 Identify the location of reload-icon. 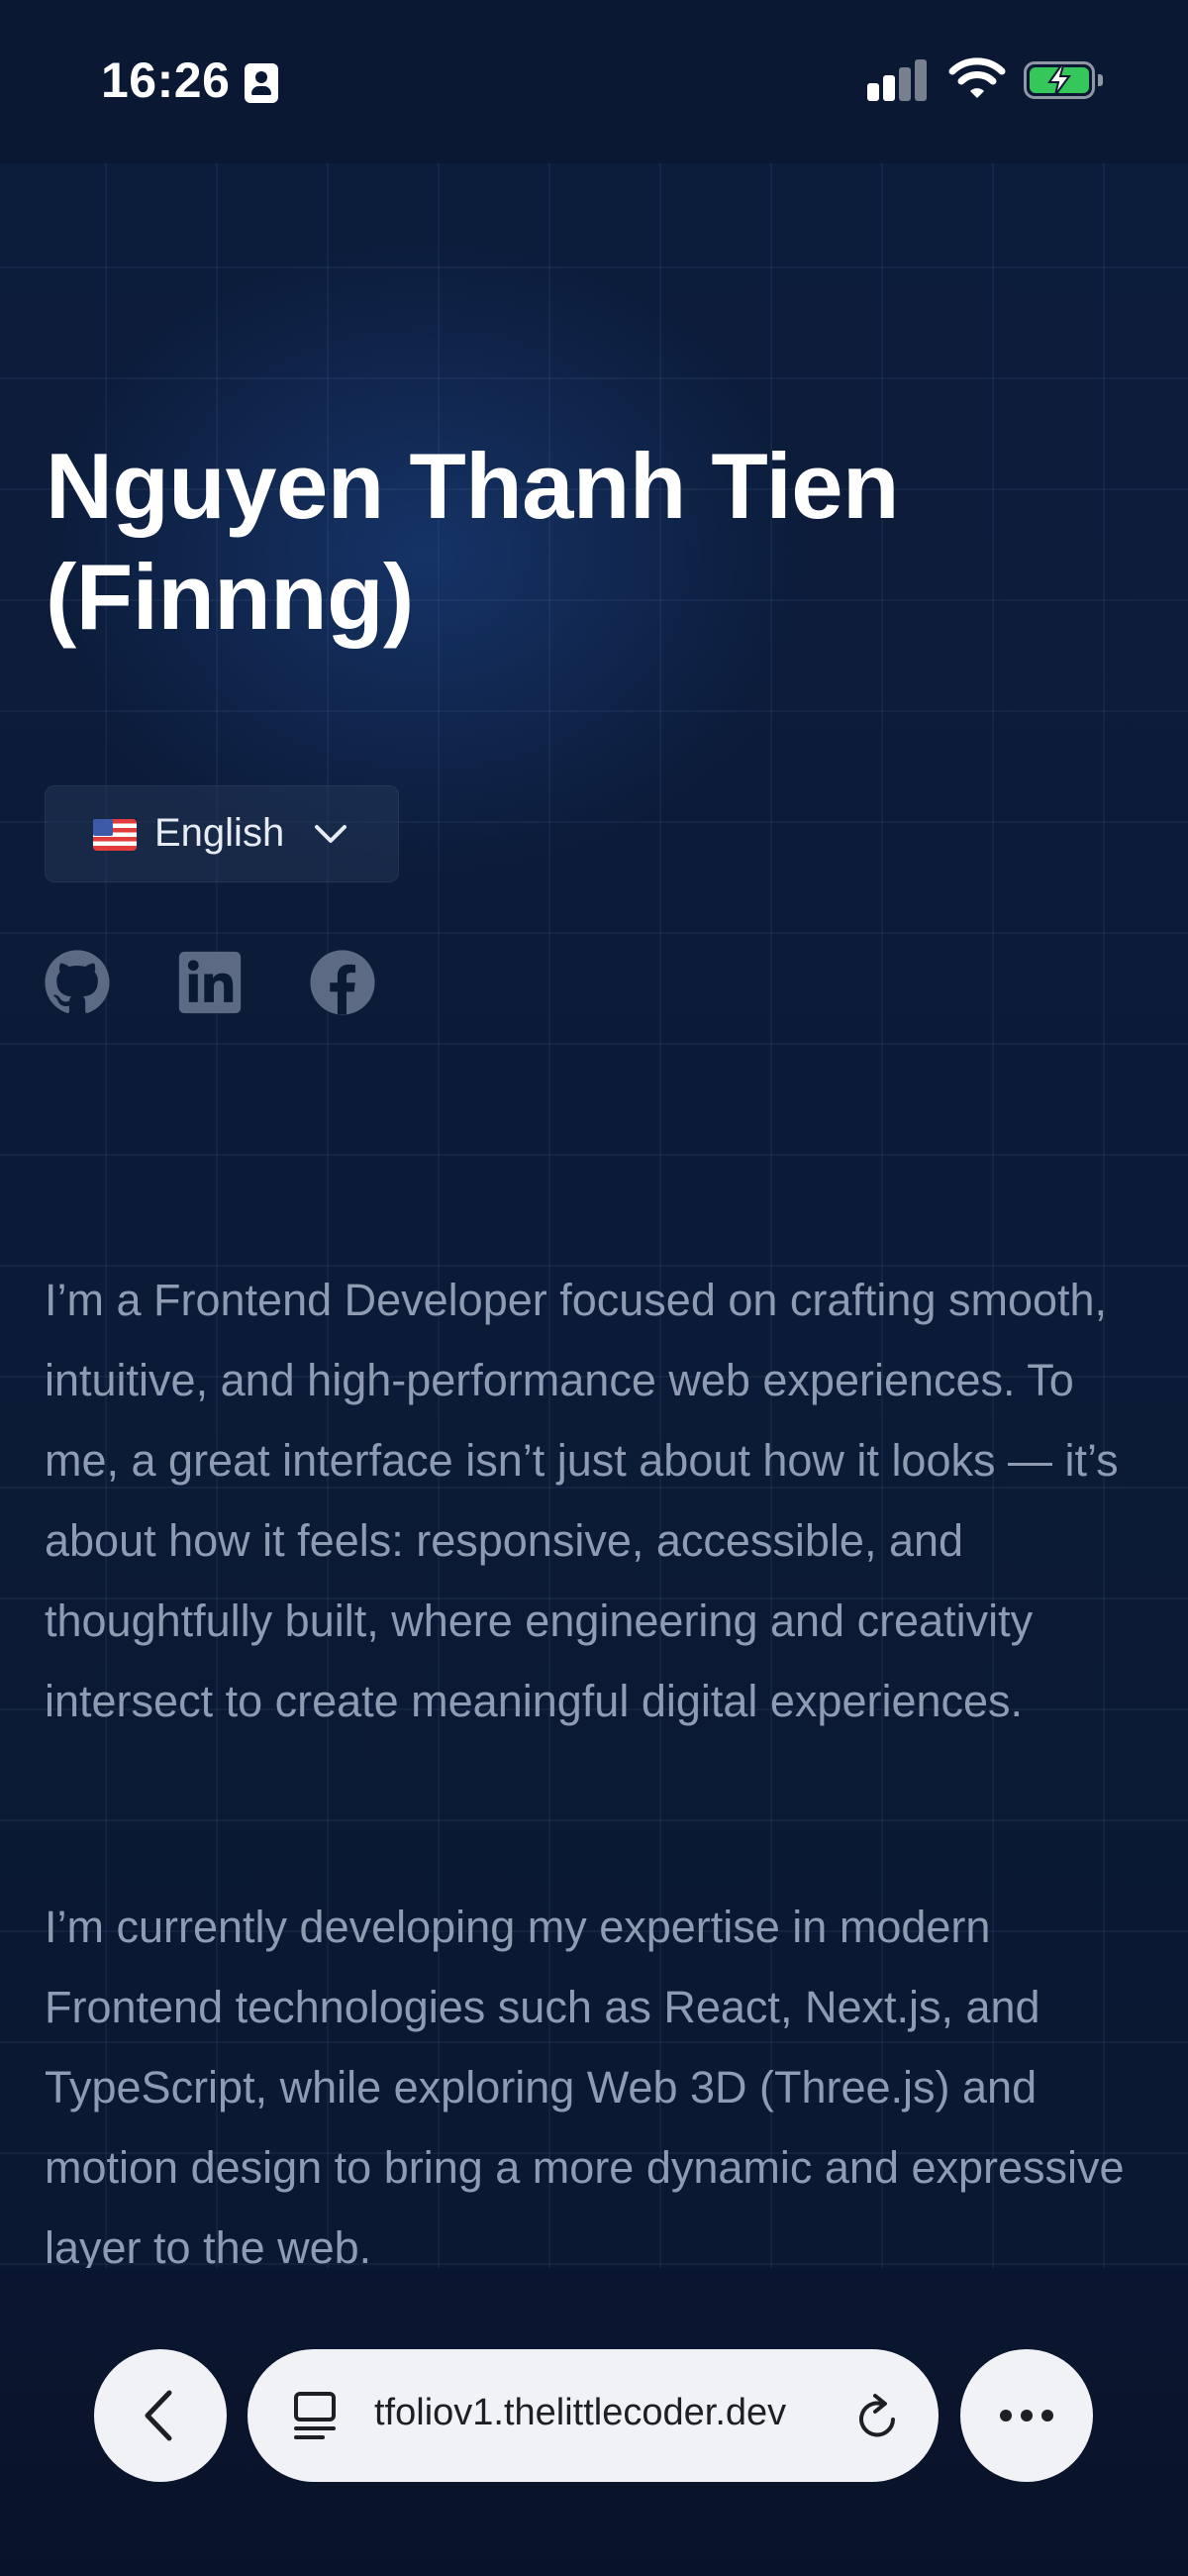
(877, 2416).